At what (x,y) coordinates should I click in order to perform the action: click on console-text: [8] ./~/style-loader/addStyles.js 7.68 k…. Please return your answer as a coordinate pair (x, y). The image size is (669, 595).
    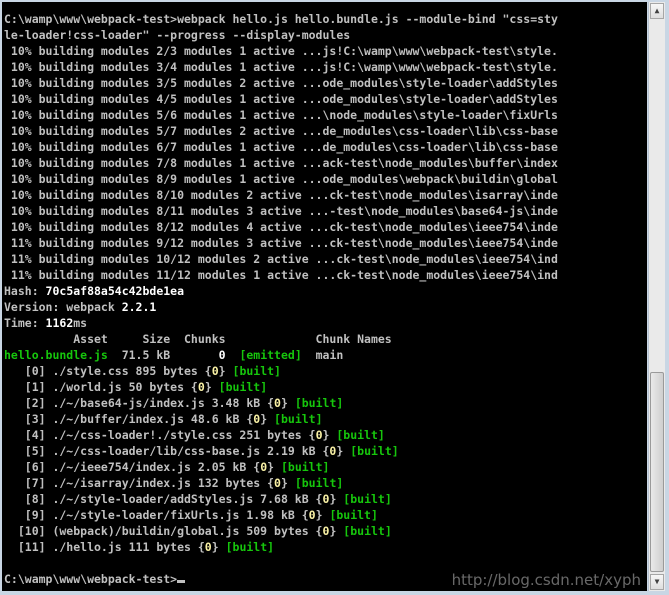
    Looking at the image, I should click on (163, 499).